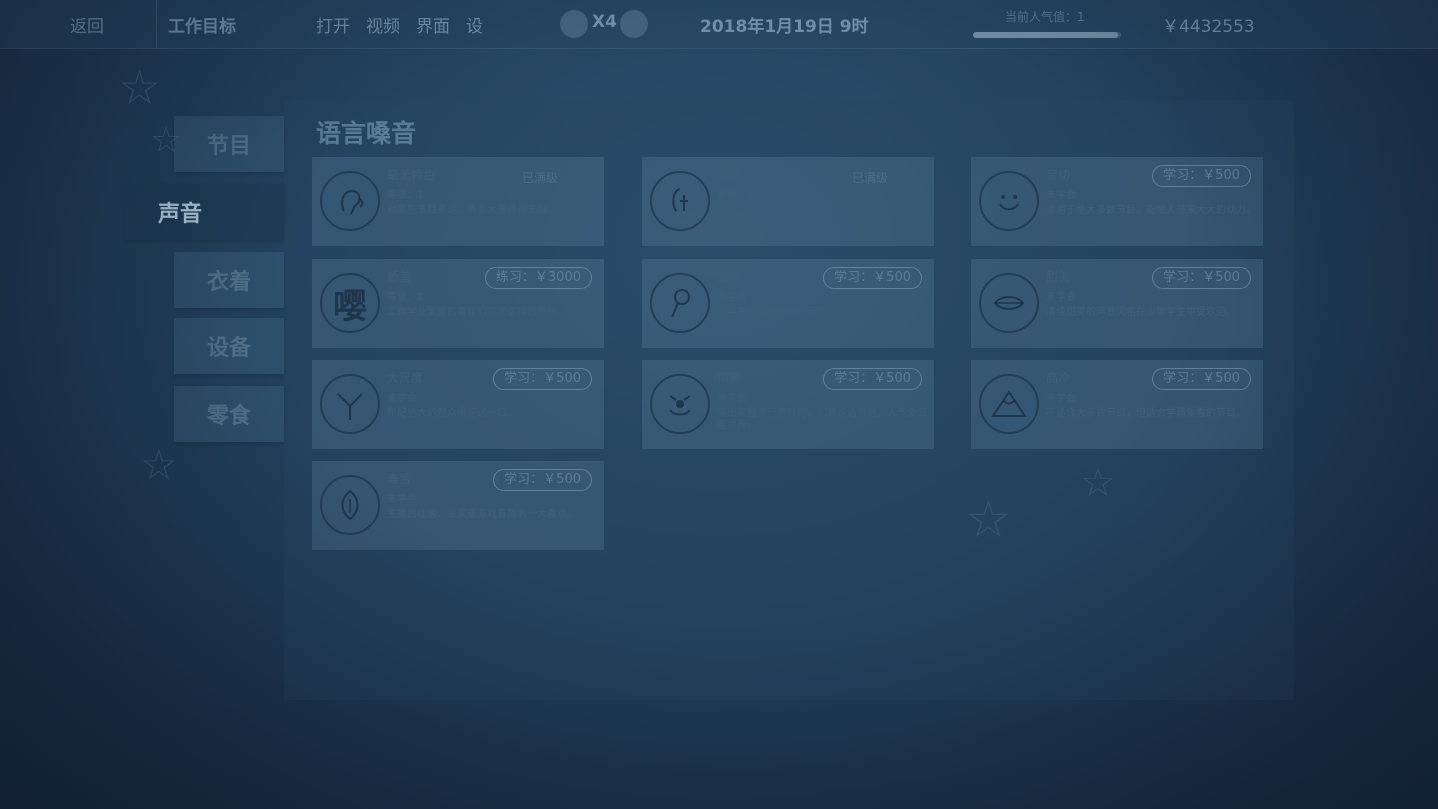  Describe the element at coordinates (477, 312) in the screenshot. I see `skill-desc: 工作学业繁重的青年们喜欢这样的风格。` at that location.